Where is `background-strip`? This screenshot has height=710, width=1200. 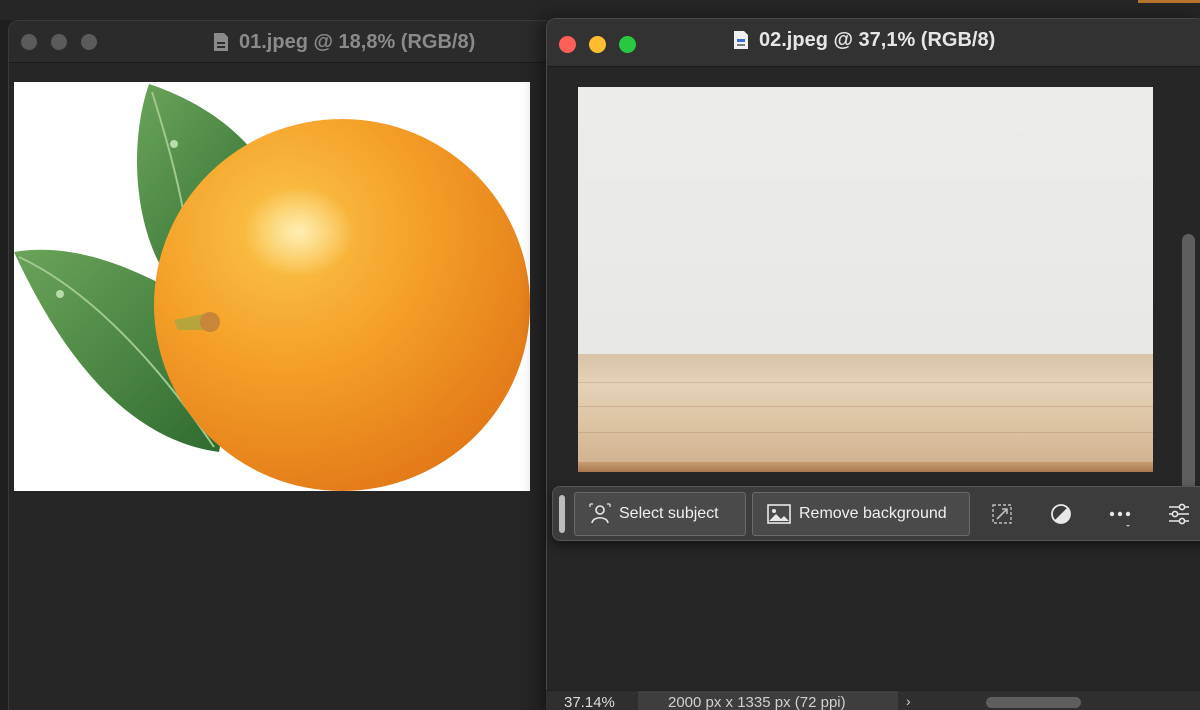
background-strip is located at coordinates (600, 10).